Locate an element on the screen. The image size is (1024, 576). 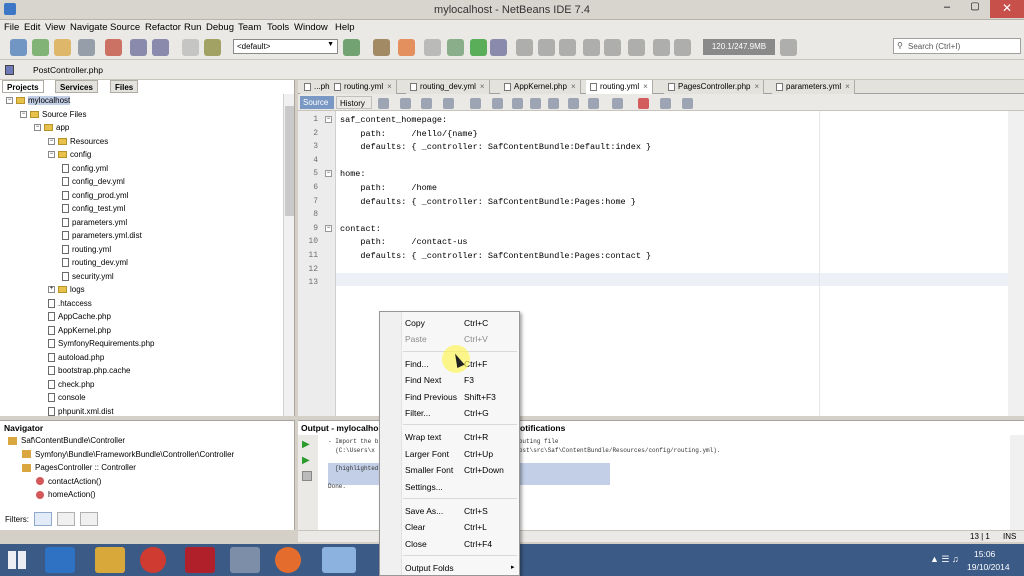
editor-tab: routing.yml × is located at coordinates (363, 87).